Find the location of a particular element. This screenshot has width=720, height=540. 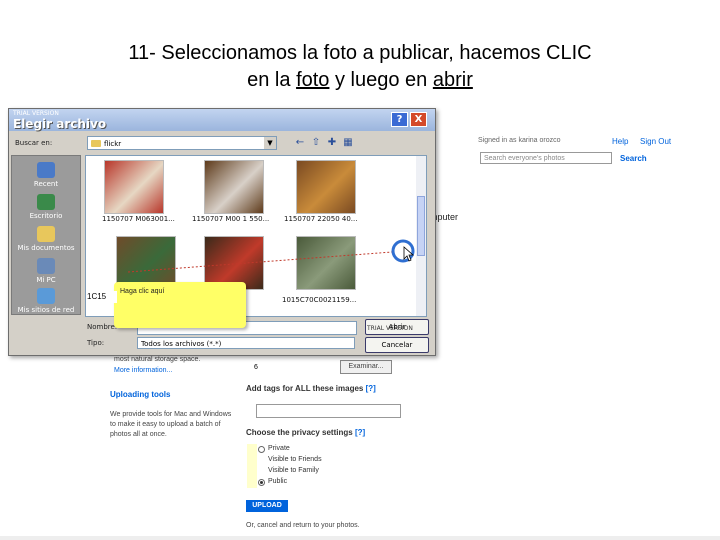

pointer-line is located at coordinates (260, 262).